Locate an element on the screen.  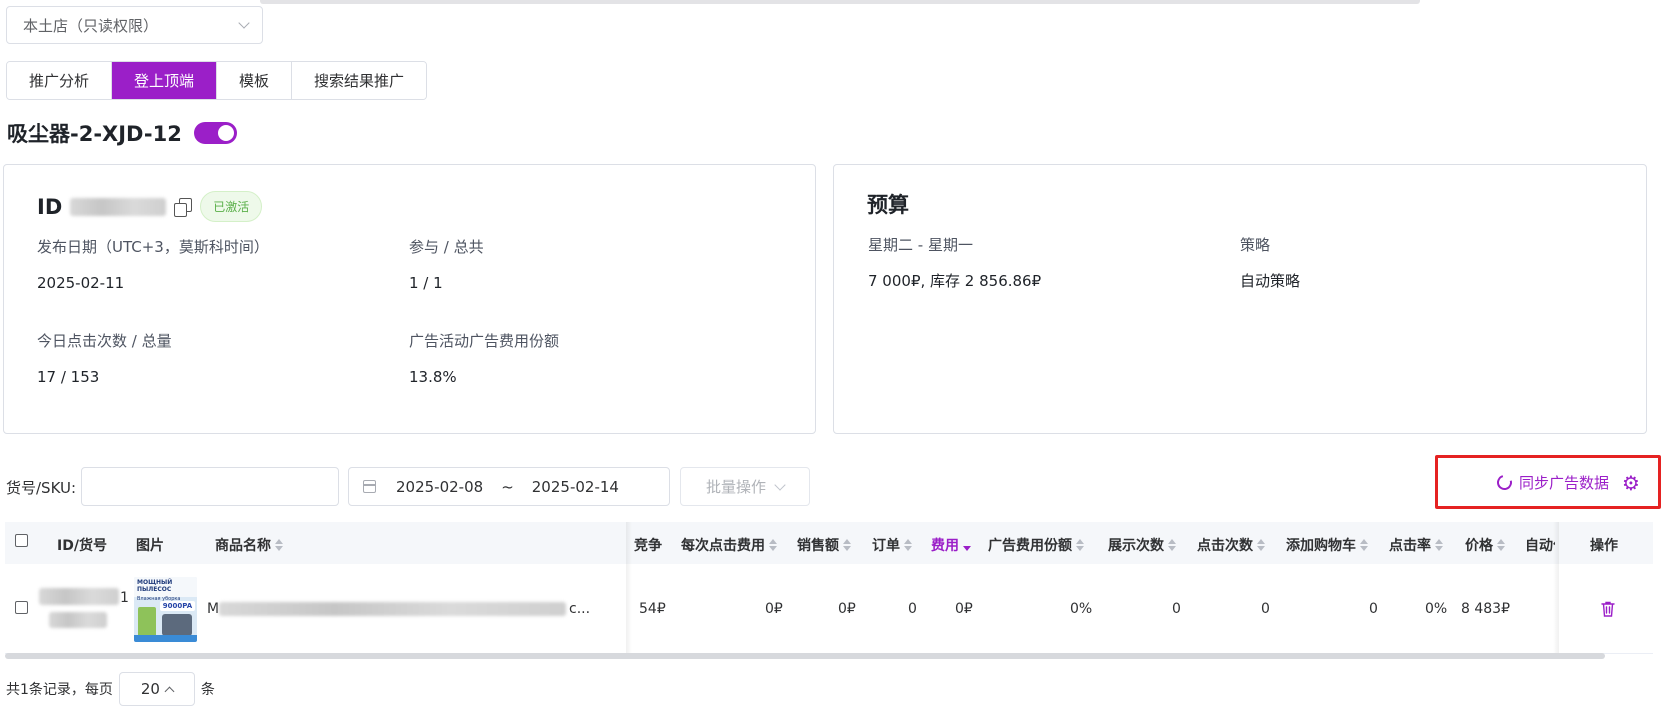
col-clicks: 点击次数 is located at coordinates (1231, 545).